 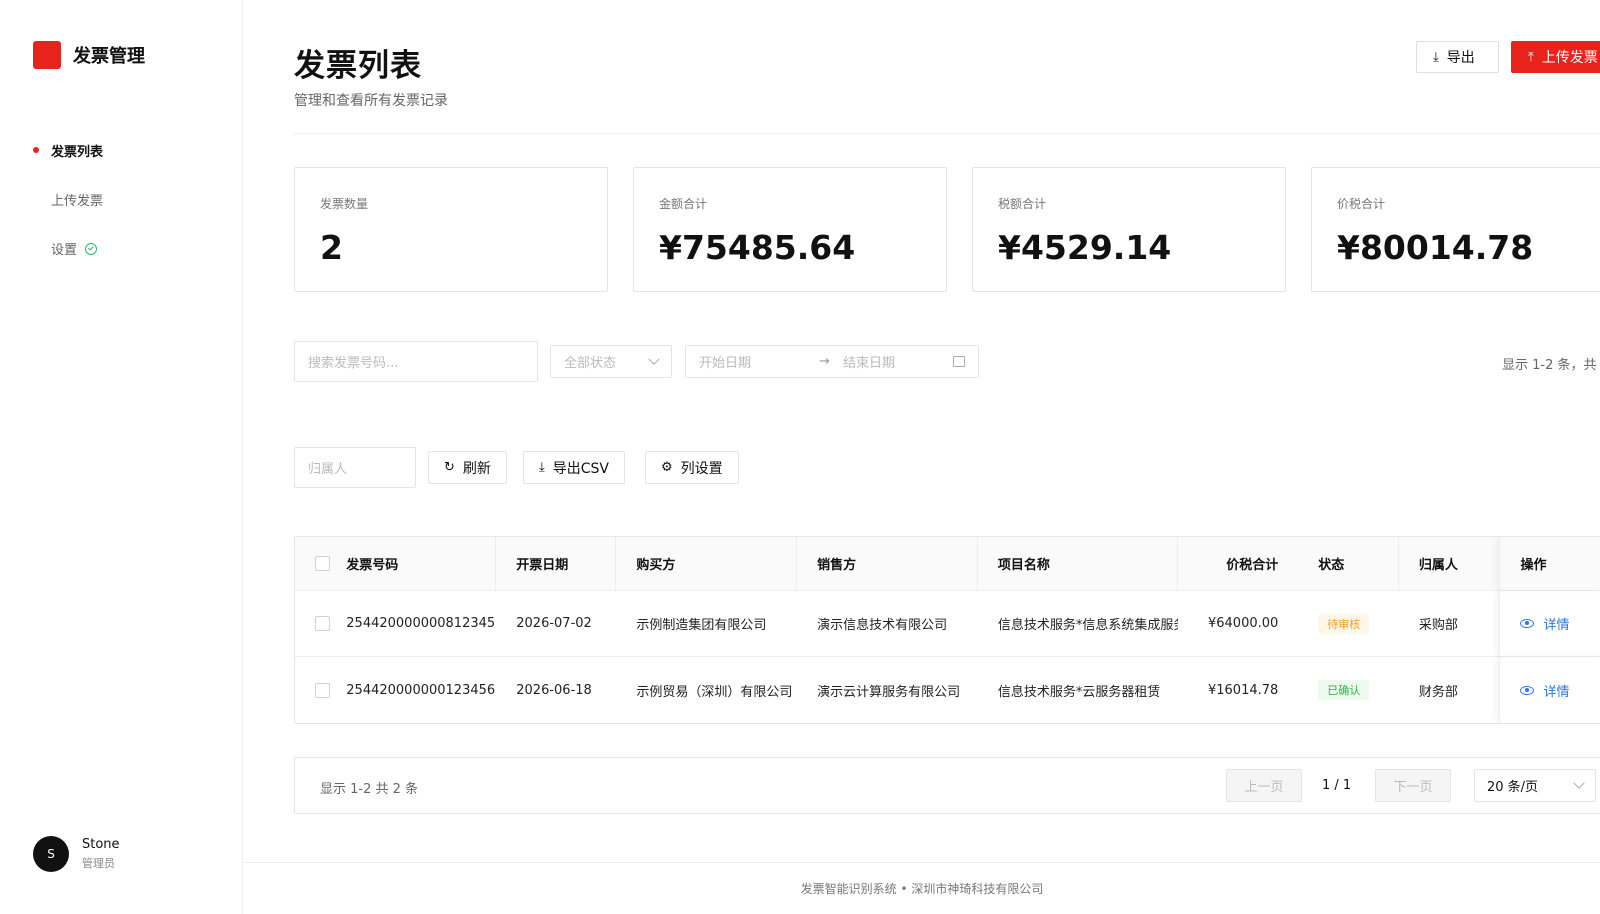 I want to click on column-settings-button: ⚙ 列设置, so click(x=692, y=467).